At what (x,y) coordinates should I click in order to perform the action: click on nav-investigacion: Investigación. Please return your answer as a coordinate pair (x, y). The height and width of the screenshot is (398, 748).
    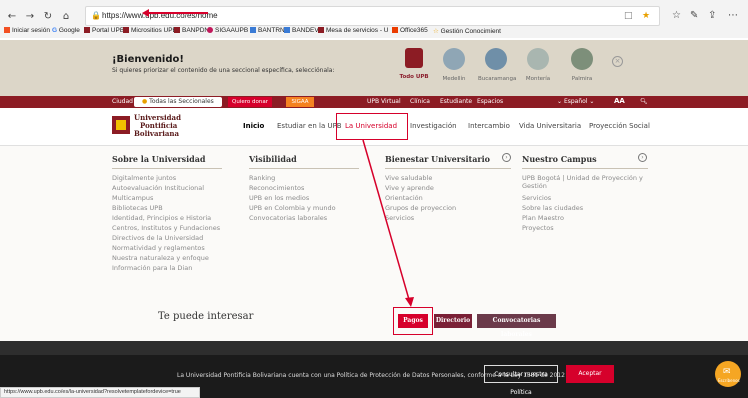
    Looking at the image, I should click on (433, 126).